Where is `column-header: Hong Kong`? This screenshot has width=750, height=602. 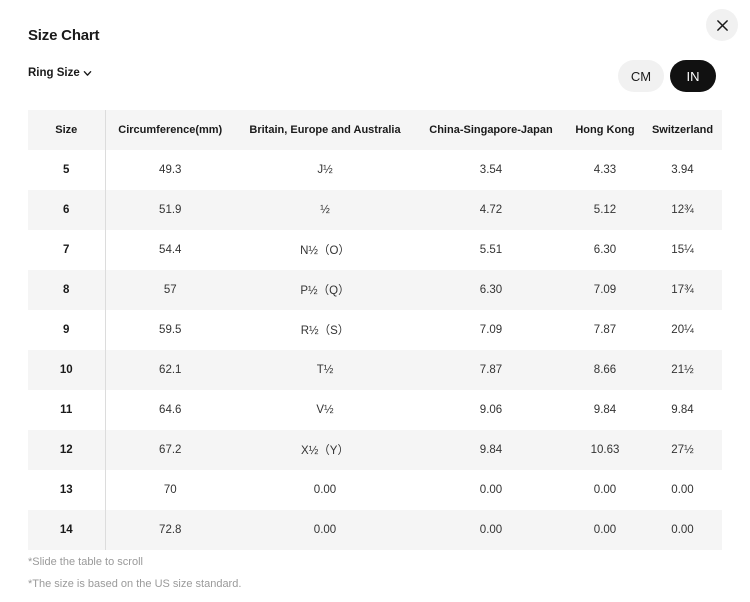 column-header: Hong Kong is located at coordinates (605, 130).